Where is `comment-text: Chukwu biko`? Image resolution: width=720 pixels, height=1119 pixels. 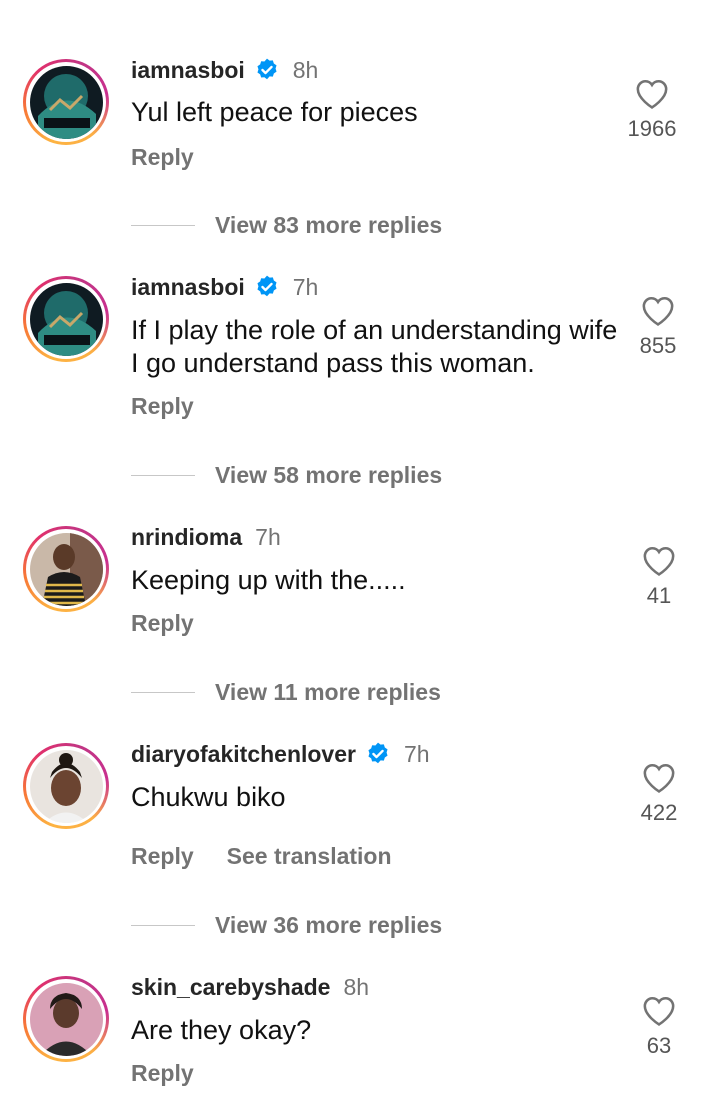 comment-text: Chukwu biko is located at coordinates (208, 797).